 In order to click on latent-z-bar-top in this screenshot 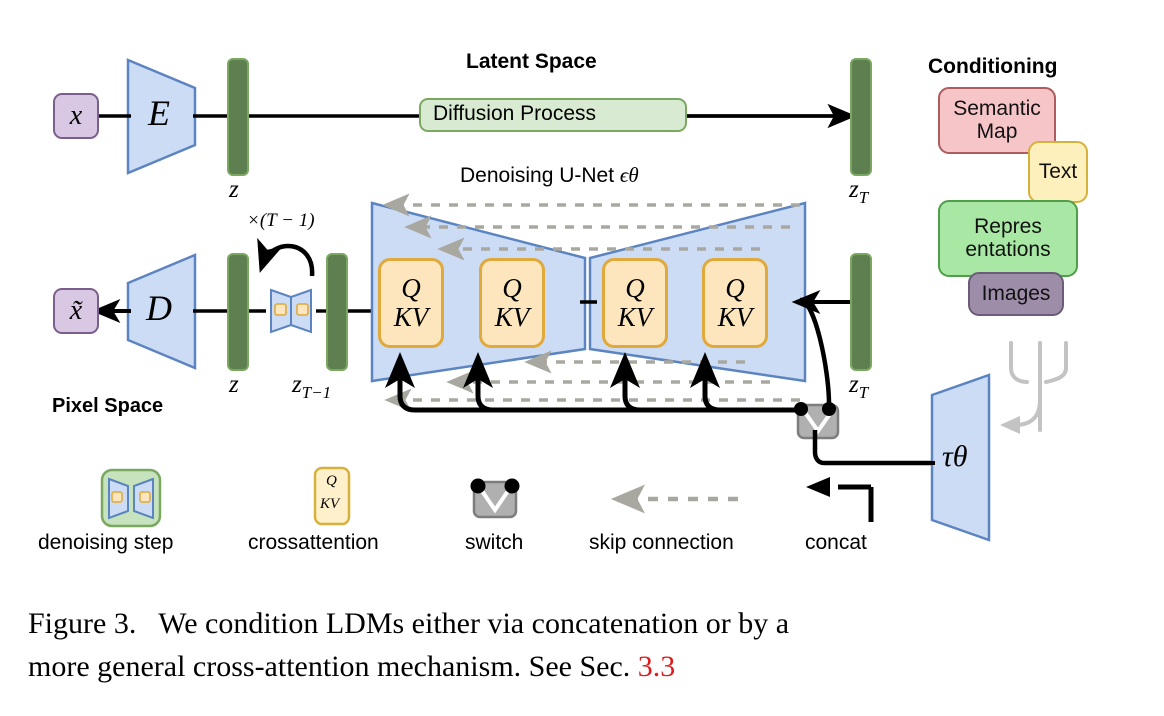, I will do `click(238, 117)`.